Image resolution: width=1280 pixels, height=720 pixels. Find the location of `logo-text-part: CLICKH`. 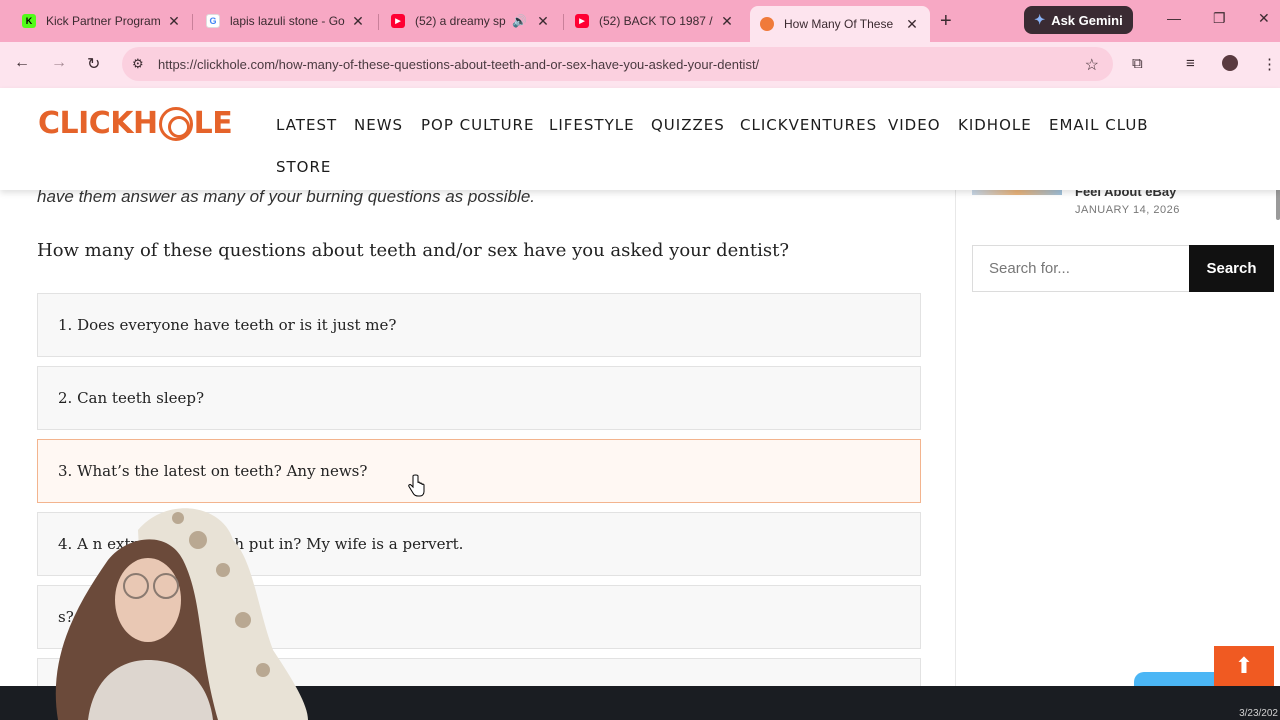

logo-text-part: CLICKH is located at coordinates (98, 123).